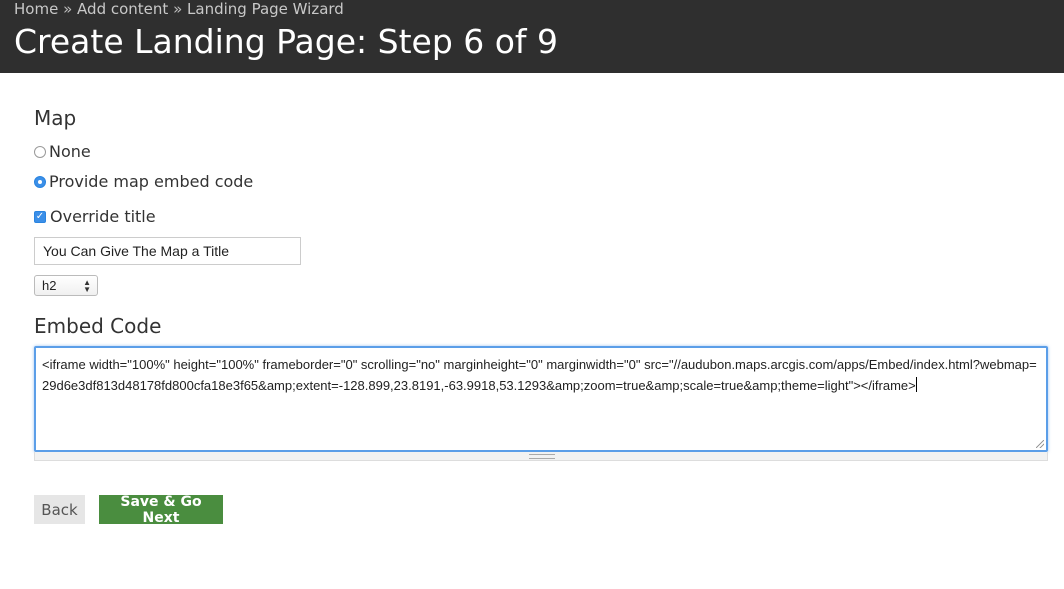  I want to click on map-option-embed: Provide map embed code, so click(143, 181).